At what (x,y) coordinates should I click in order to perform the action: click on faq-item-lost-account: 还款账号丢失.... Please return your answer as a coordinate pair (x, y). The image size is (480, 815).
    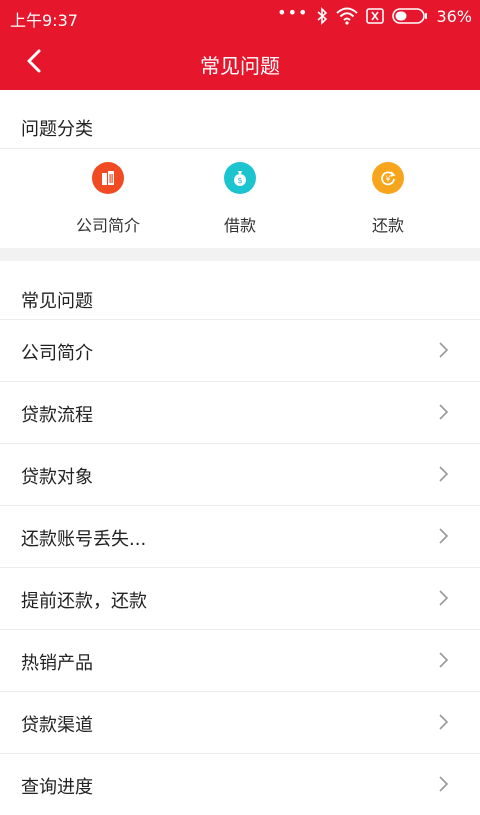
    Looking at the image, I should click on (240, 536).